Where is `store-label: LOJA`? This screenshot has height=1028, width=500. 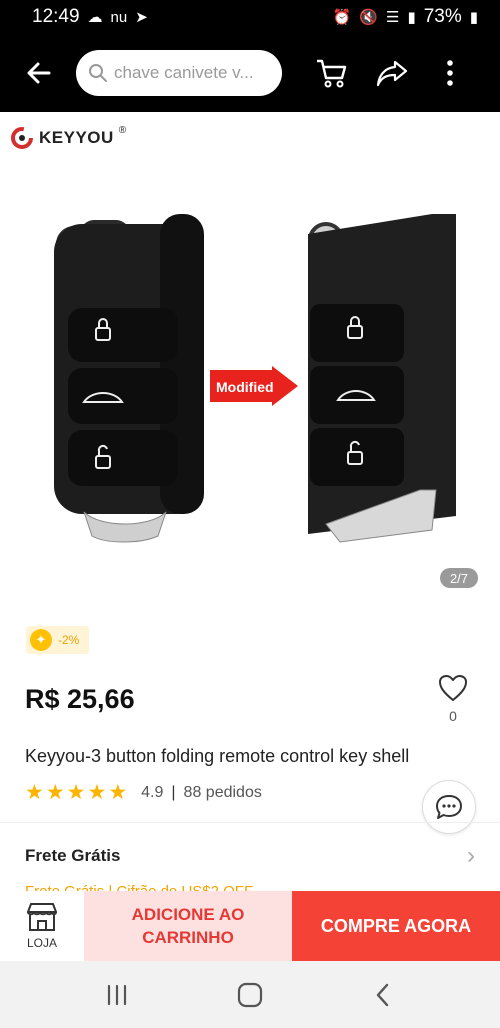
store-label: LOJA is located at coordinates (41, 943).